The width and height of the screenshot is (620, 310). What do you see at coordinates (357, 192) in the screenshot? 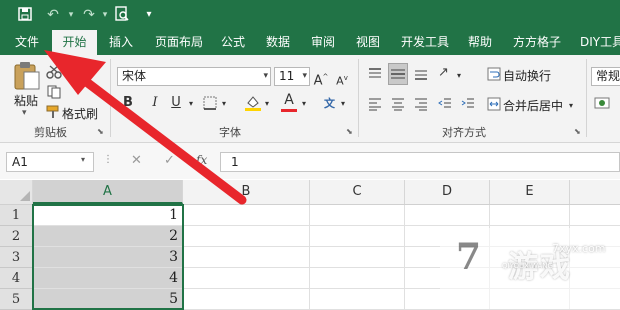
I see `column-header-c: C` at bounding box center [357, 192].